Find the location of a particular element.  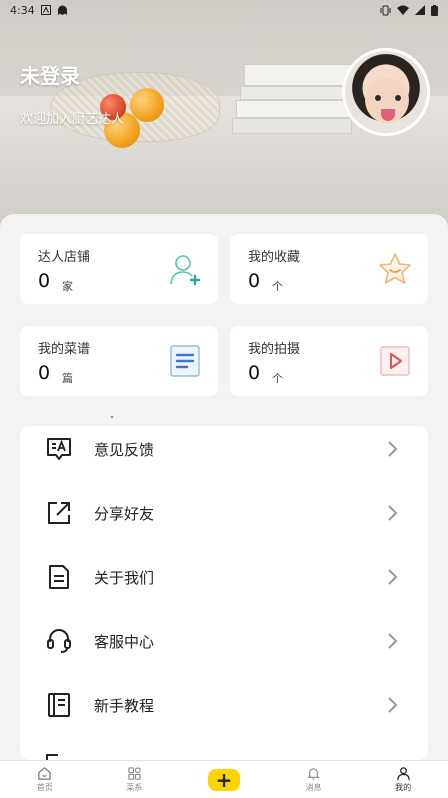

avatar is located at coordinates (386, 92).